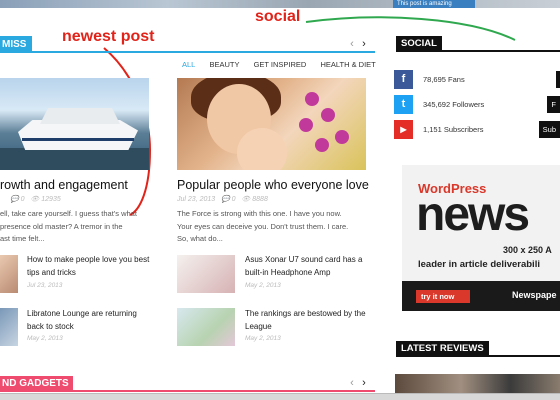 Image resolution: width=560 pixels, height=400 pixels. What do you see at coordinates (558, 79) in the screenshot?
I see `facebook-like-button` at bounding box center [558, 79].